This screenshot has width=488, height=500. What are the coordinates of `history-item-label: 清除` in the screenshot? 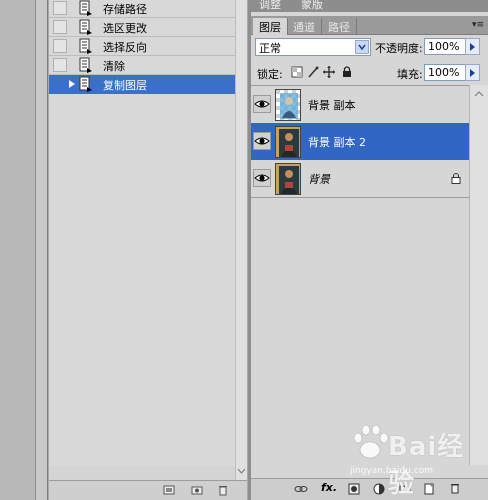 It's located at (114, 66).